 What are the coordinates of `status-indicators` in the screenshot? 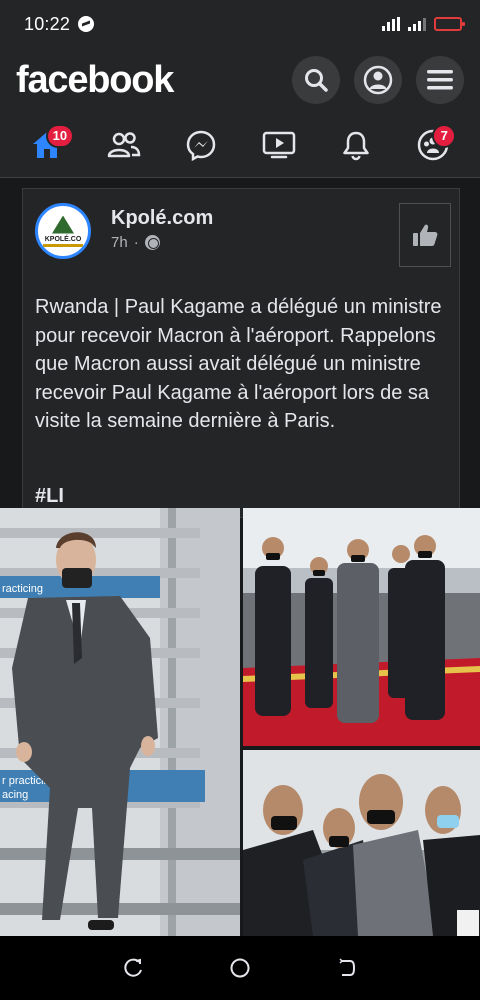 It's located at (423, 24).